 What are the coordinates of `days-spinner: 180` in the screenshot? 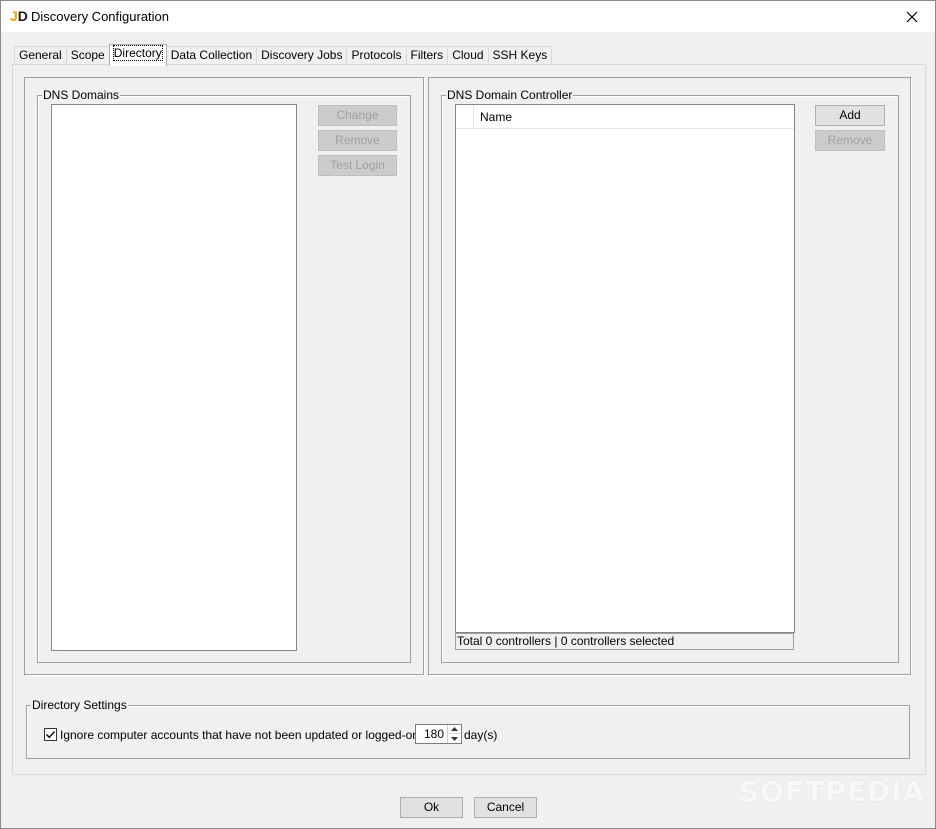 It's located at (438, 734).